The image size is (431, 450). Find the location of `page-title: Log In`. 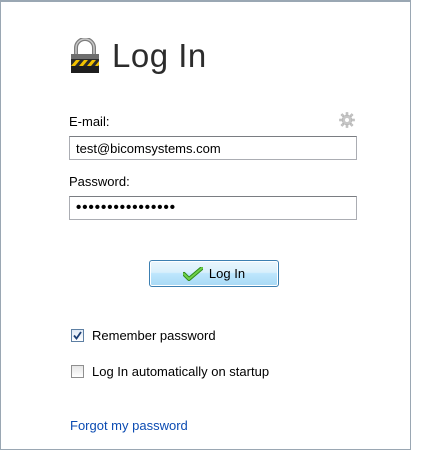

page-title: Log In is located at coordinates (159, 55).